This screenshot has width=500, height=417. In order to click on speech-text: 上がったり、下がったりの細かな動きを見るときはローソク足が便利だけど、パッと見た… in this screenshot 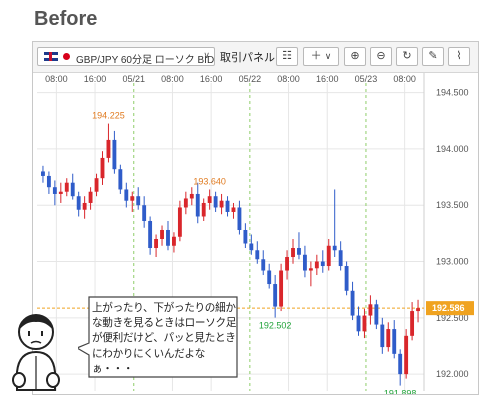, I will do `click(164, 338)`.